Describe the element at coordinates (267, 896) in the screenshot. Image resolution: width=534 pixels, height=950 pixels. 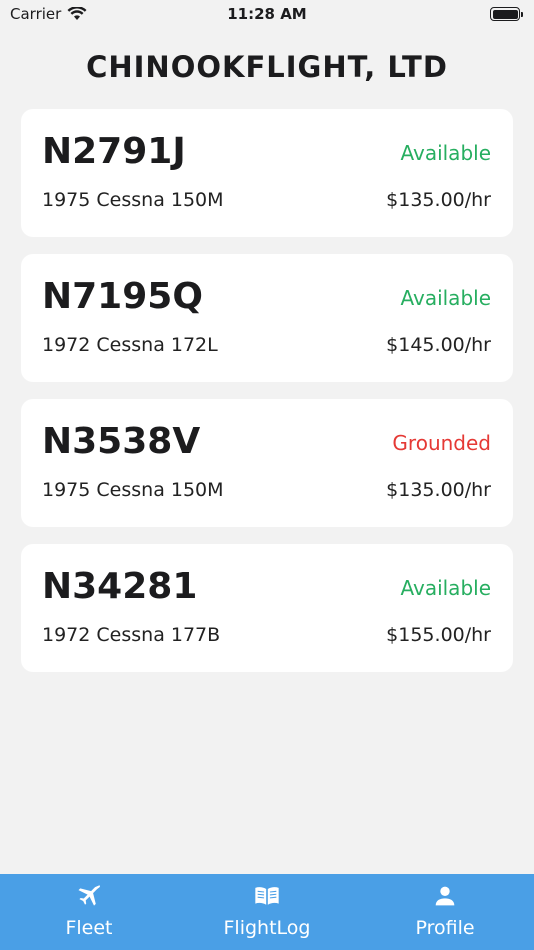
I see `book-icon` at that location.